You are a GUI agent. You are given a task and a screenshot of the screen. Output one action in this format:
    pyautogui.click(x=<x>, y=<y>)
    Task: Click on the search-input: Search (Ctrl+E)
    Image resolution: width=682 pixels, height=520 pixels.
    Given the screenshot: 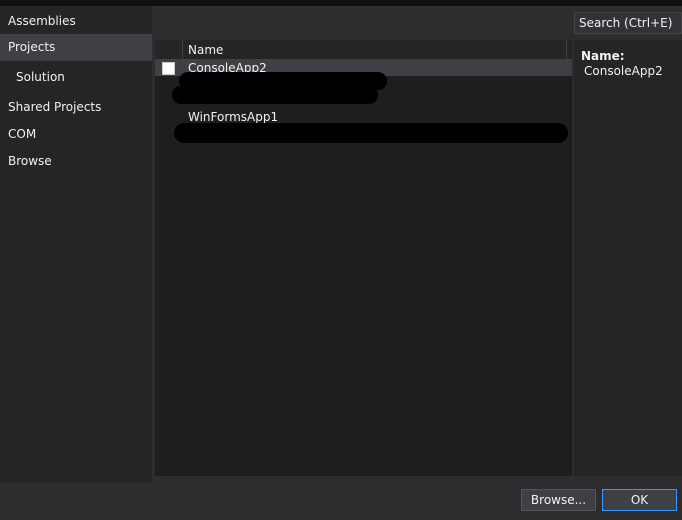 What is the action you would take?
    pyautogui.click(x=628, y=23)
    